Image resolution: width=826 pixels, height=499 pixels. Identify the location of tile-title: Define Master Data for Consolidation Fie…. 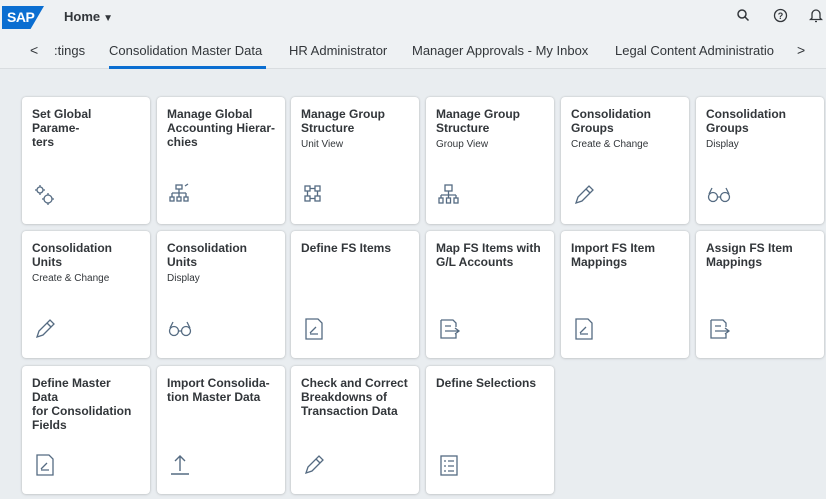
(82, 404).